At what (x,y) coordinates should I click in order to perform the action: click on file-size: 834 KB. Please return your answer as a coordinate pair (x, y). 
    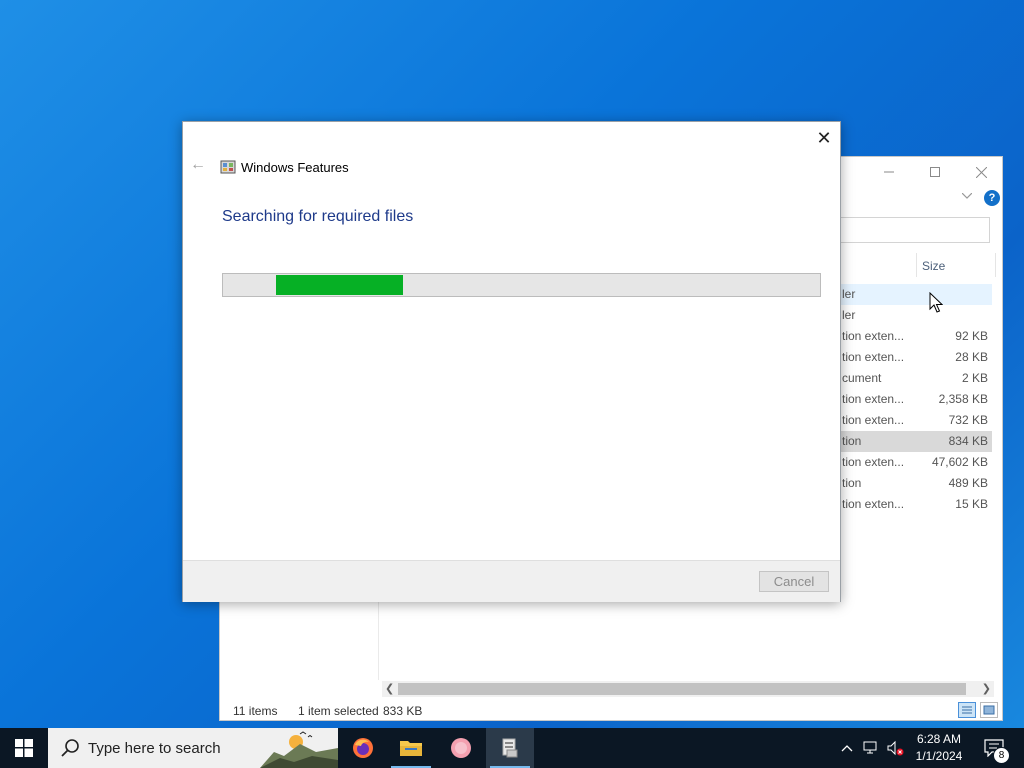
    Looking at the image, I should click on (968, 441).